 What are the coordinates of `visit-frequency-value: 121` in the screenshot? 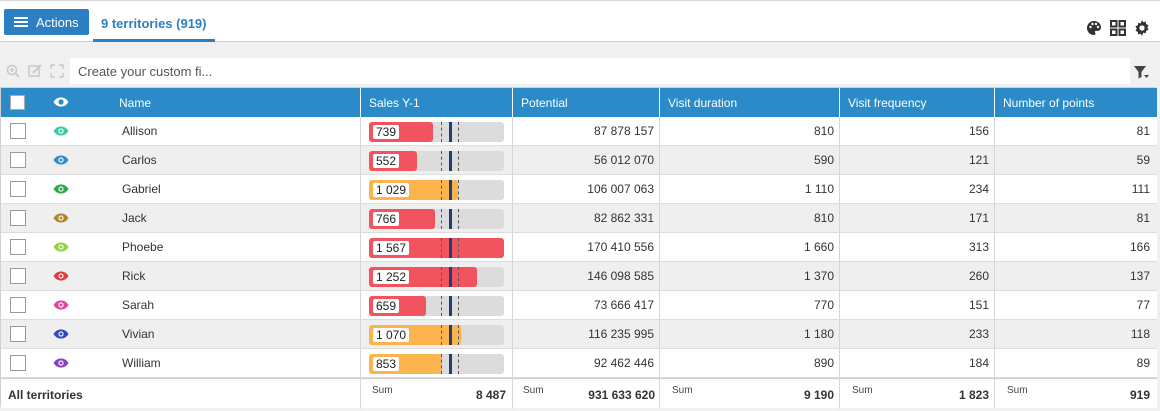 It's located at (978, 160).